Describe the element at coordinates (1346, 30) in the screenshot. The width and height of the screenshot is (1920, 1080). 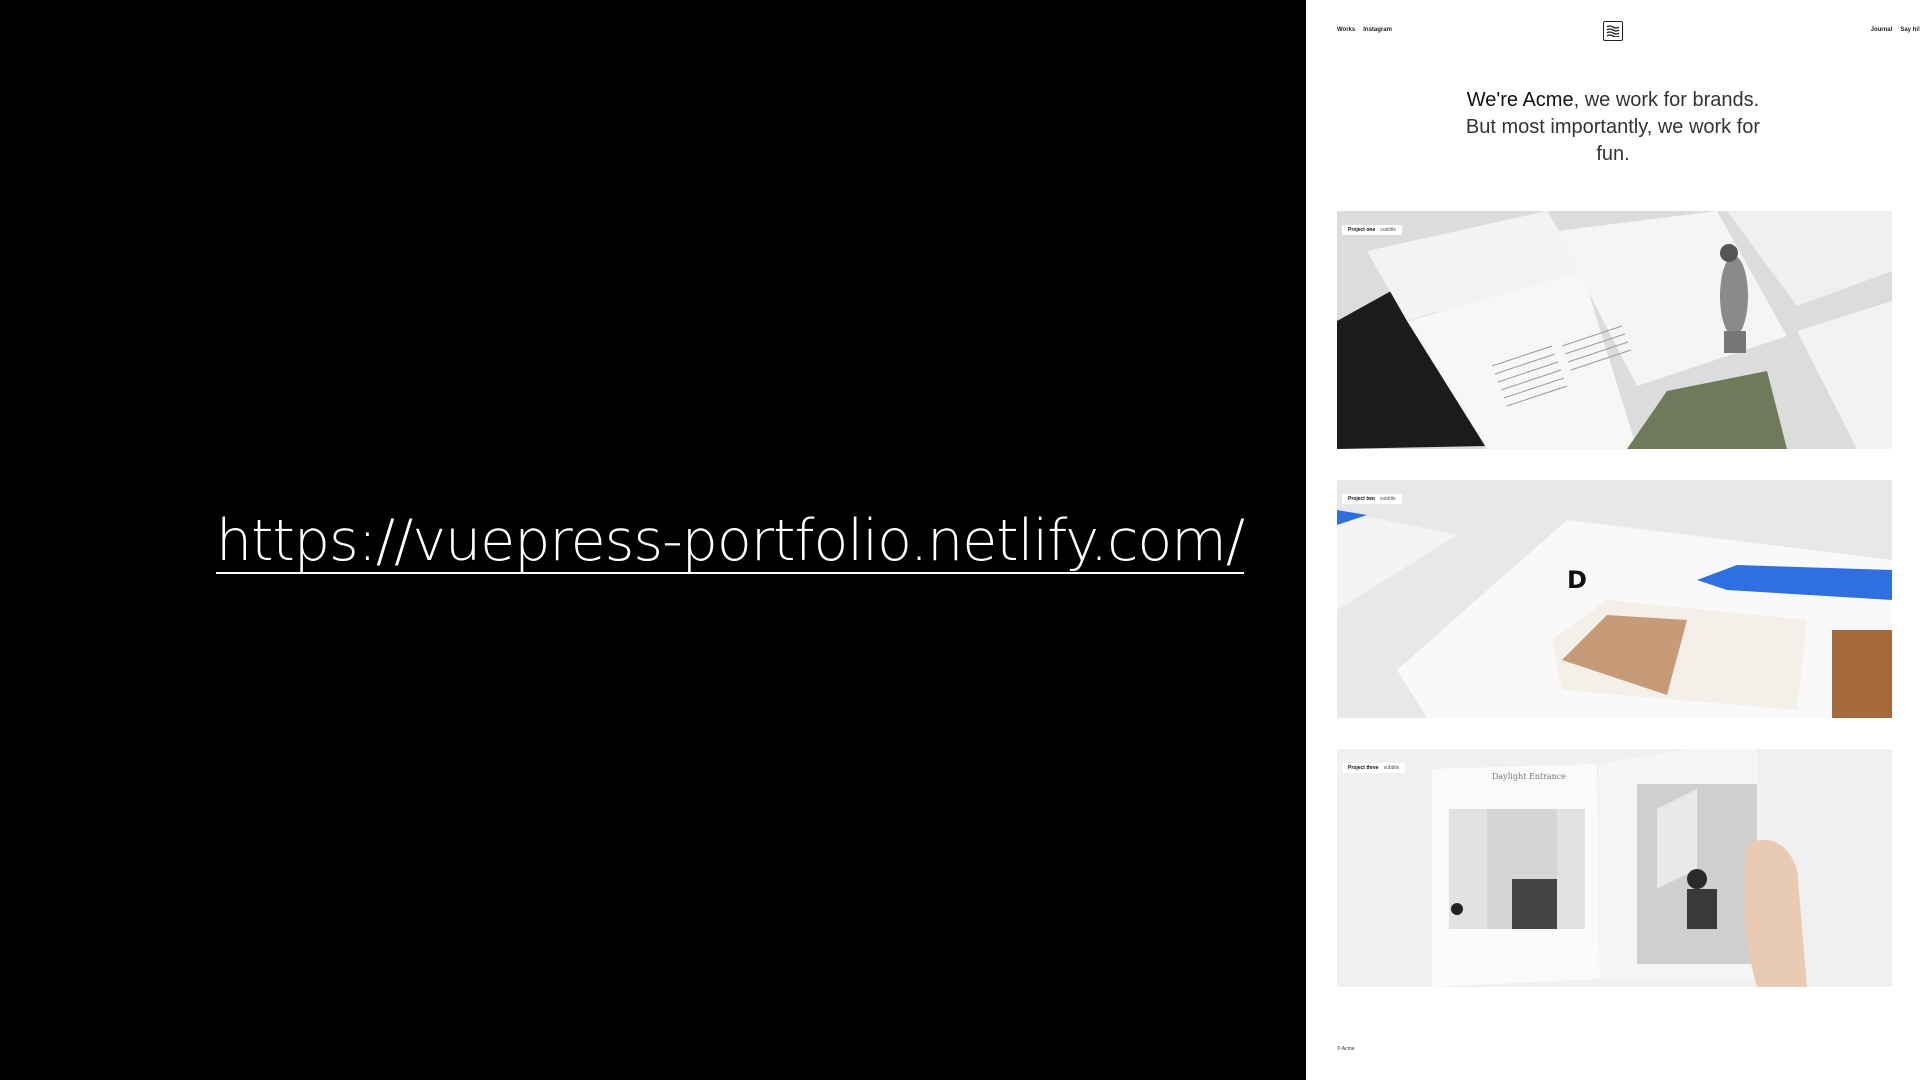
I see `nav-link-works: Works` at that location.